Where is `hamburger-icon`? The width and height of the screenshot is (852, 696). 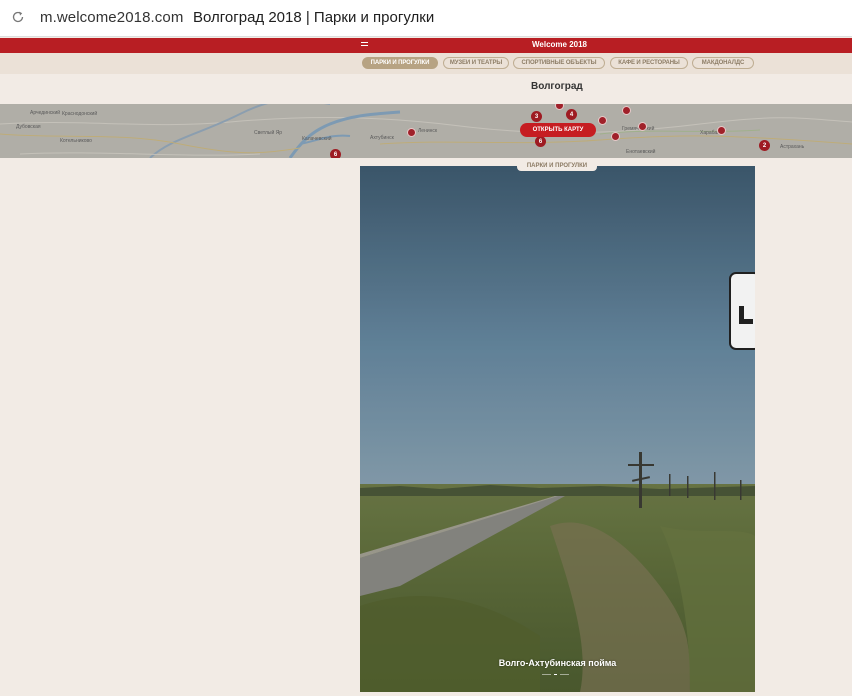 hamburger-icon is located at coordinates (365, 45).